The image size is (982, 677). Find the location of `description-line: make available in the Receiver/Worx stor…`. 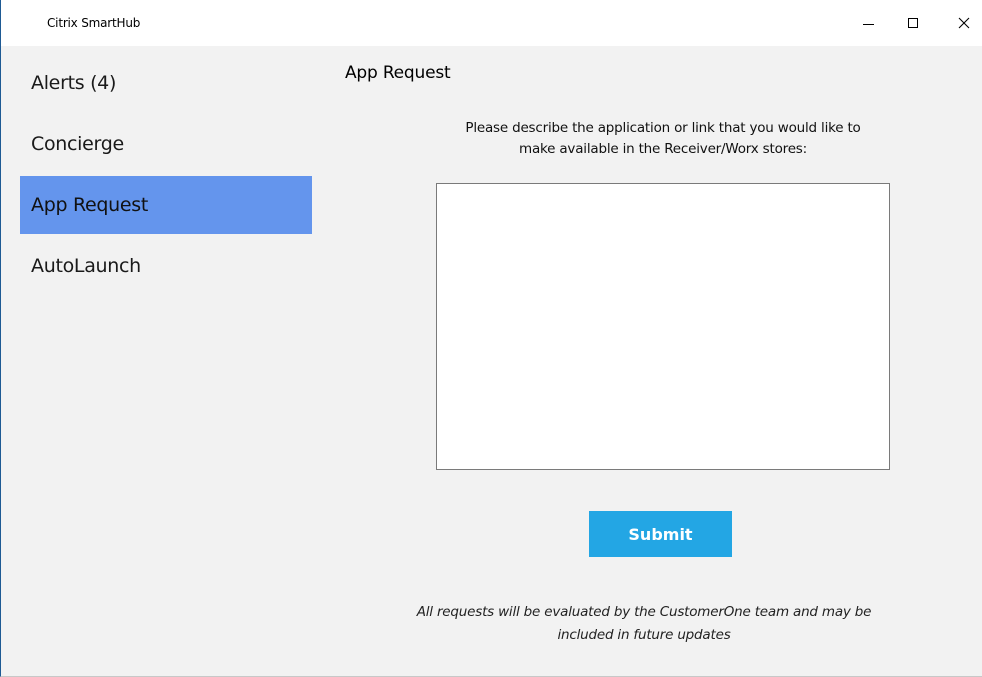

description-line: make available in the Receiver/Worx stor… is located at coordinates (663, 149).